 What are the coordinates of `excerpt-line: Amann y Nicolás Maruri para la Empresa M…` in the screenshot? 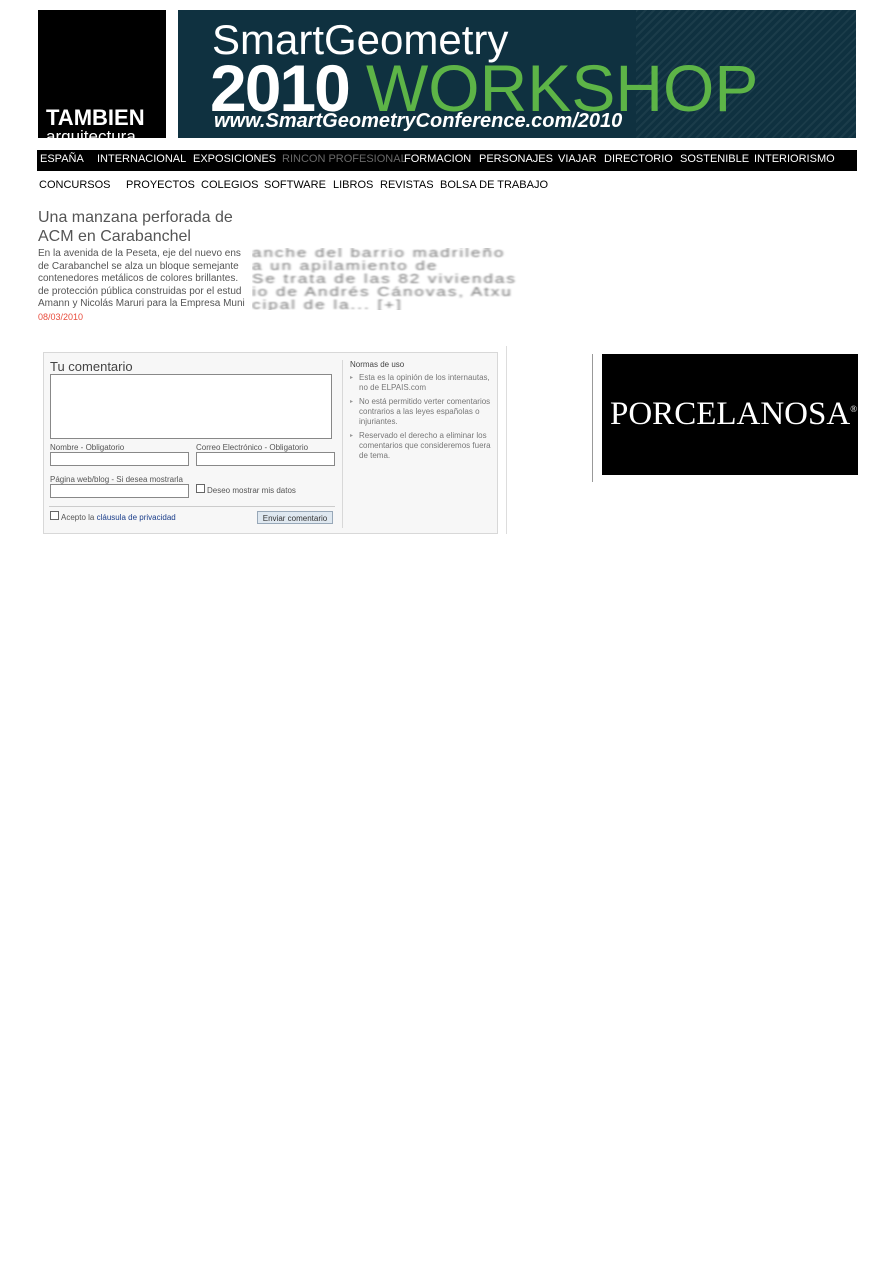 It's located at (141, 303).